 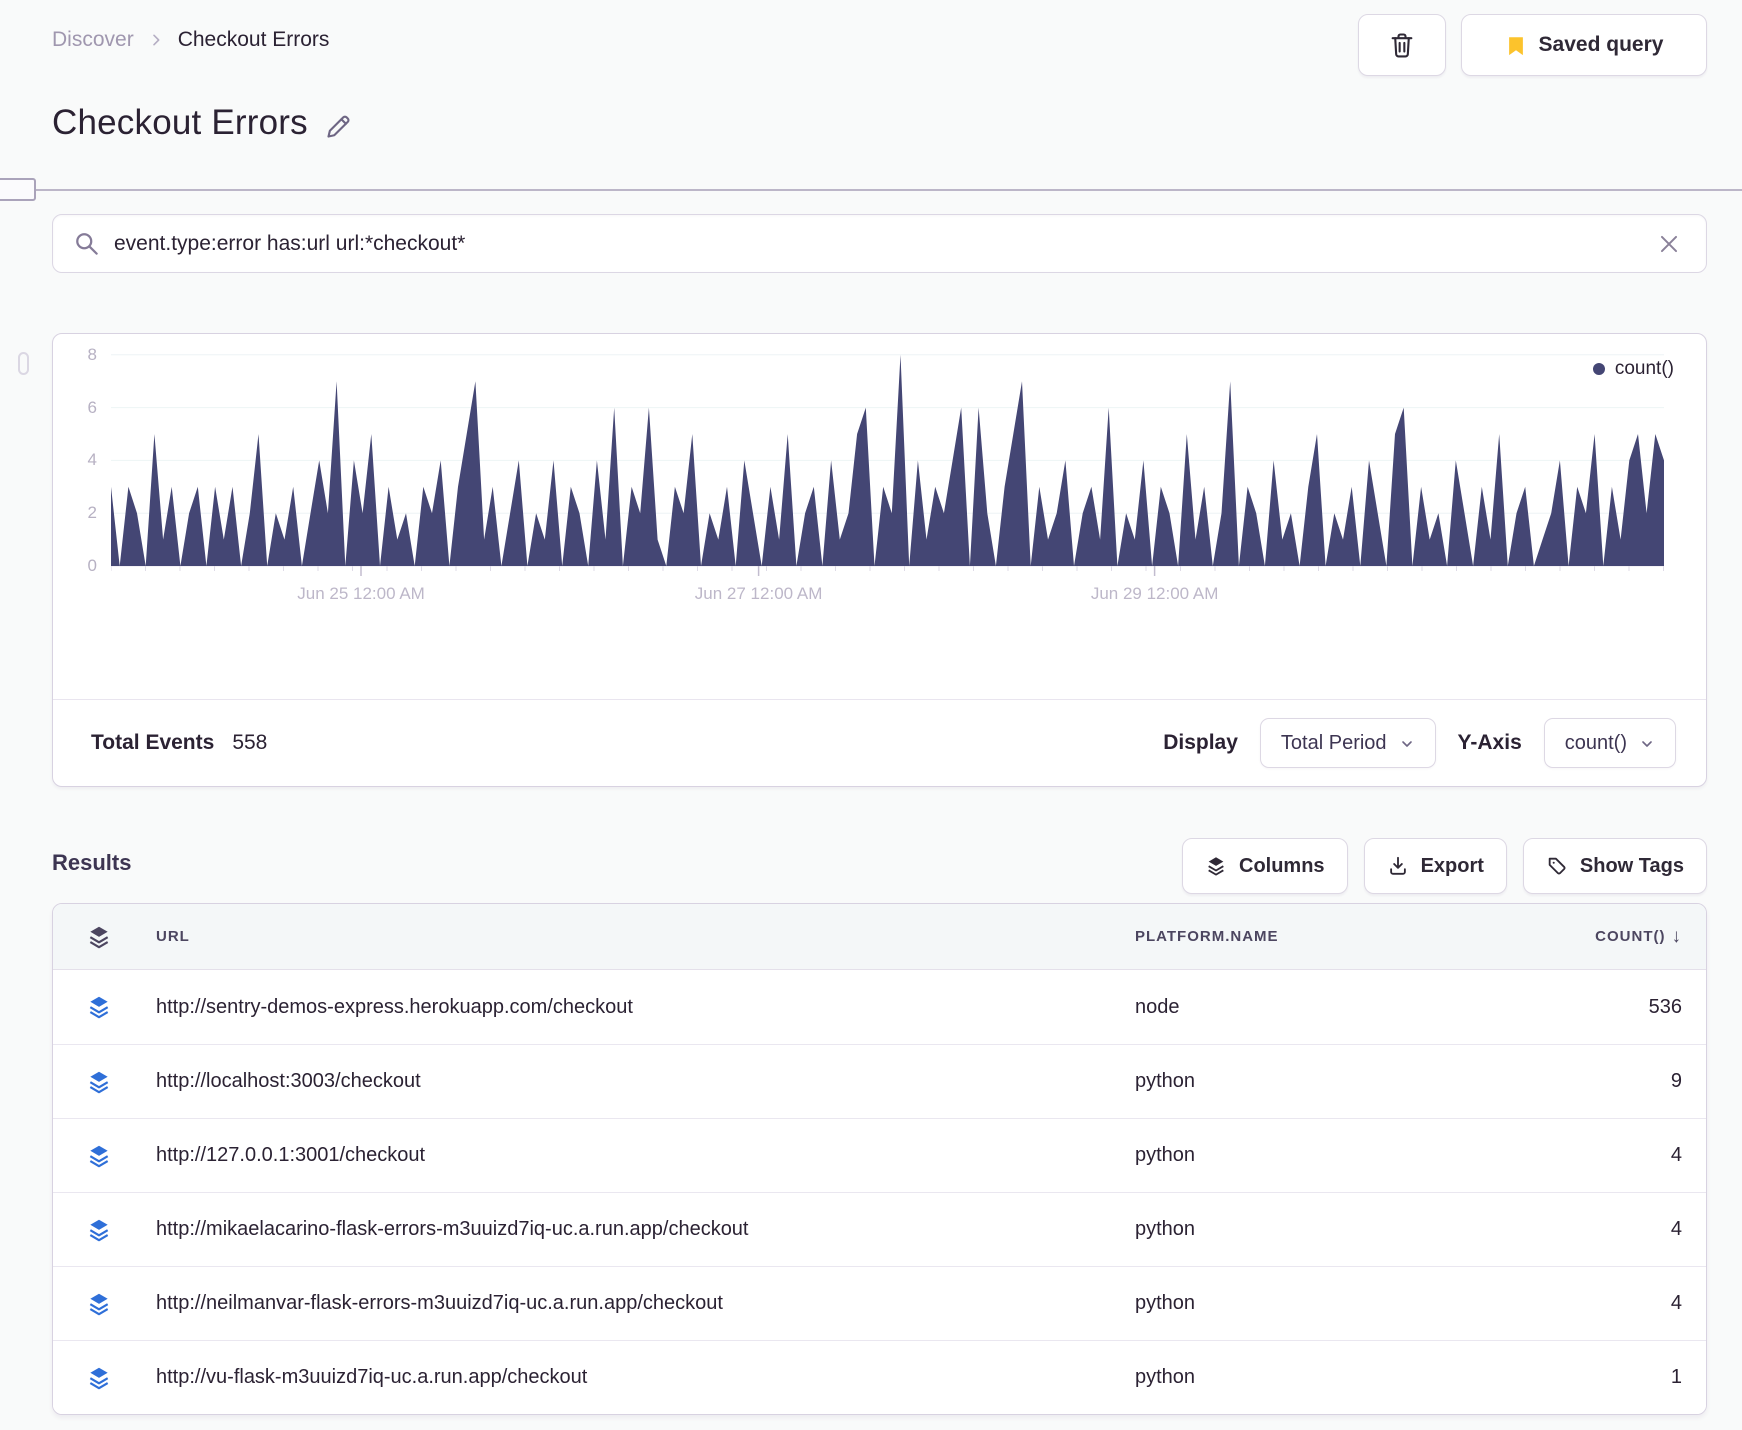 I want to click on breadcrumb: Discover Checkout Errors, so click(x=190, y=40).